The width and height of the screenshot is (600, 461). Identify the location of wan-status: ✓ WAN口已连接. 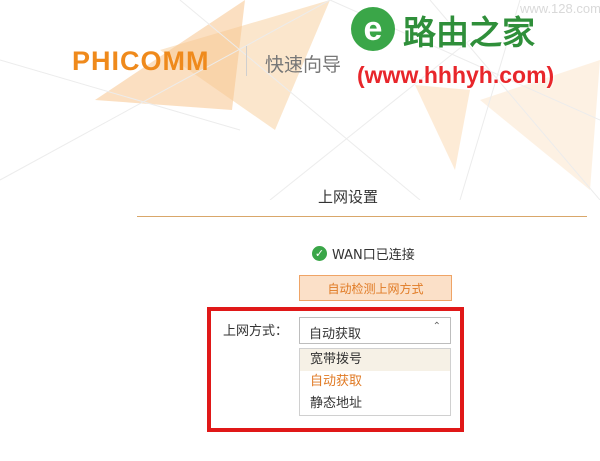
(363, 253).